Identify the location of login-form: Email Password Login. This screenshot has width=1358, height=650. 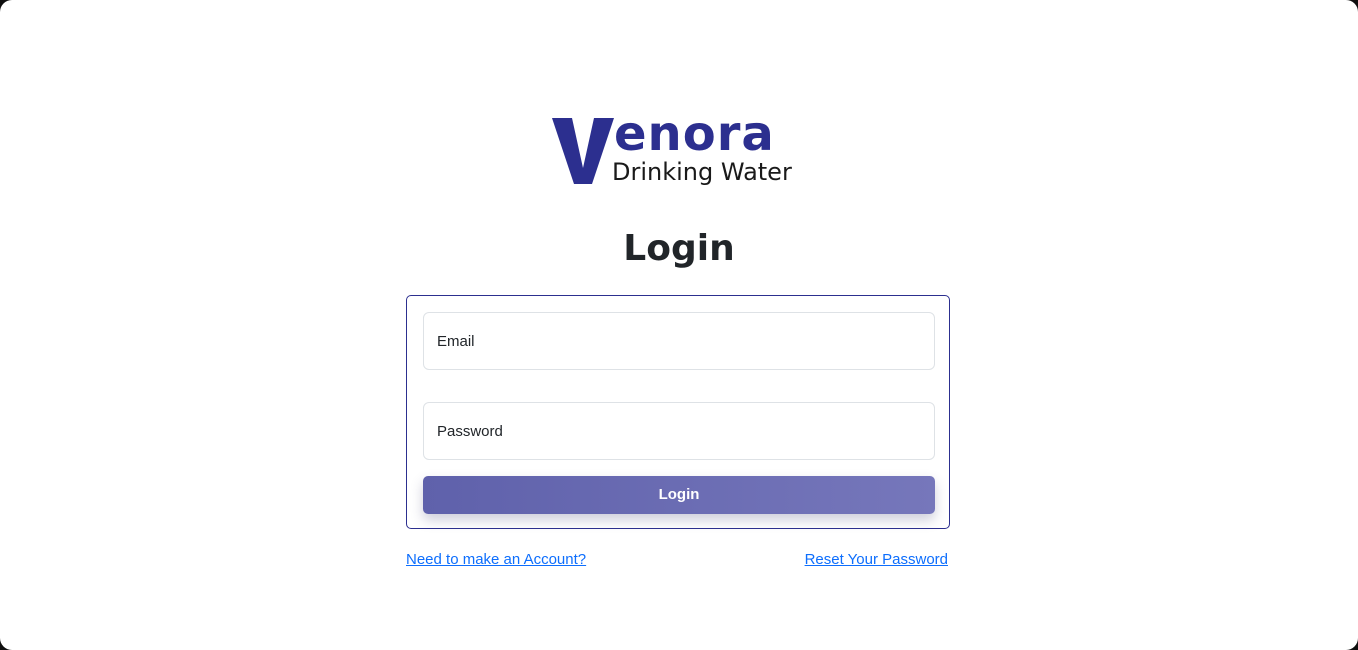
(678, 412).